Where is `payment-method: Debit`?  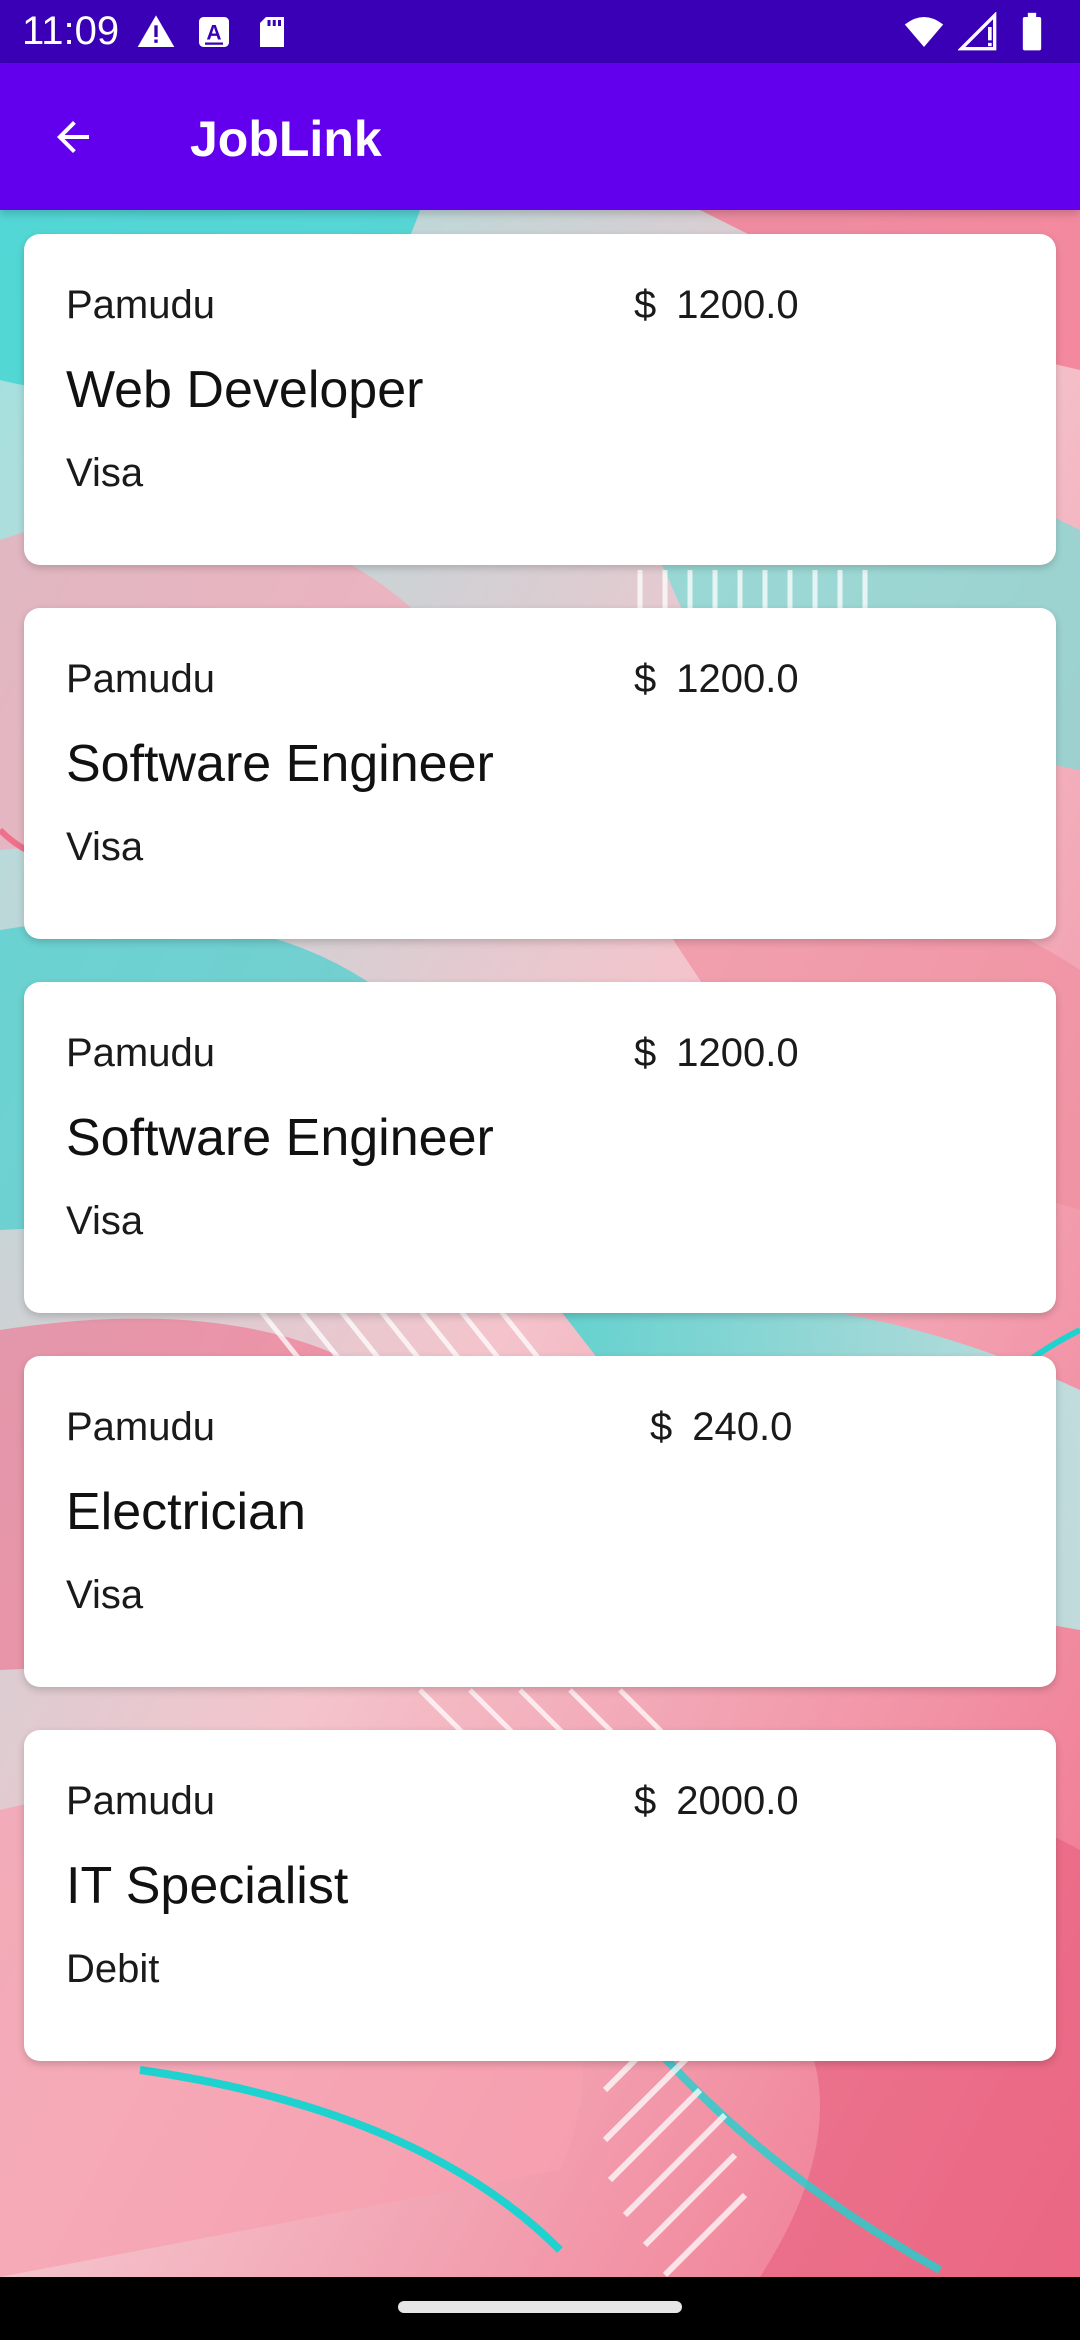
payment-method: Debit is located at coordinates (113, 1969).